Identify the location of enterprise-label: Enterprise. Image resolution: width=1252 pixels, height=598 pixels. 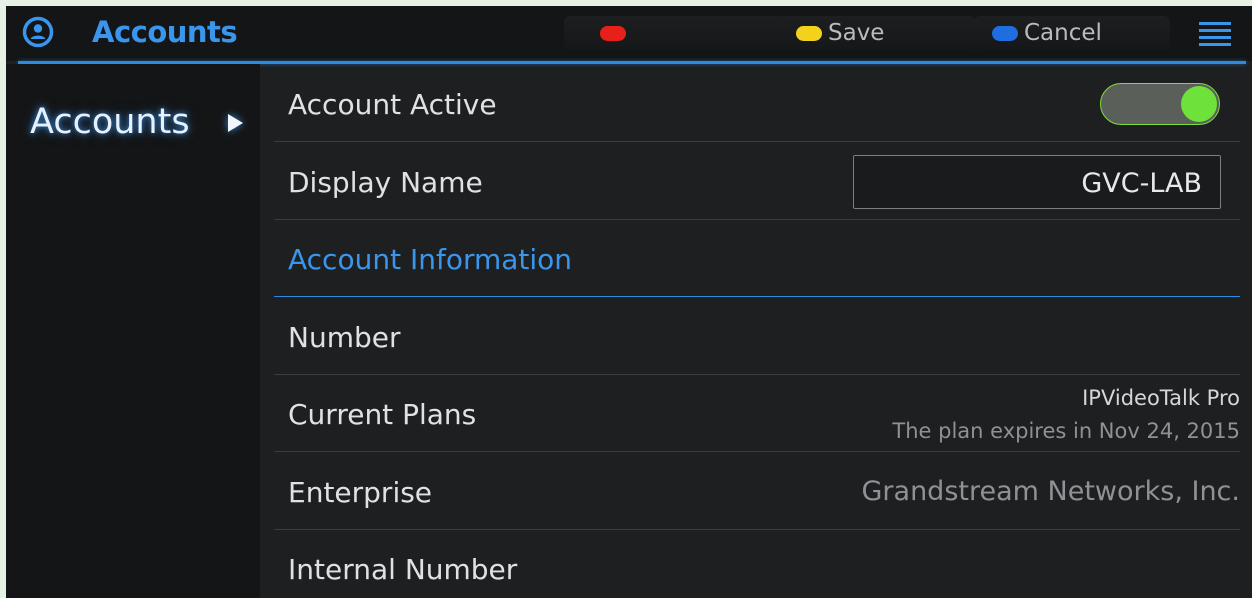
(360, 492).